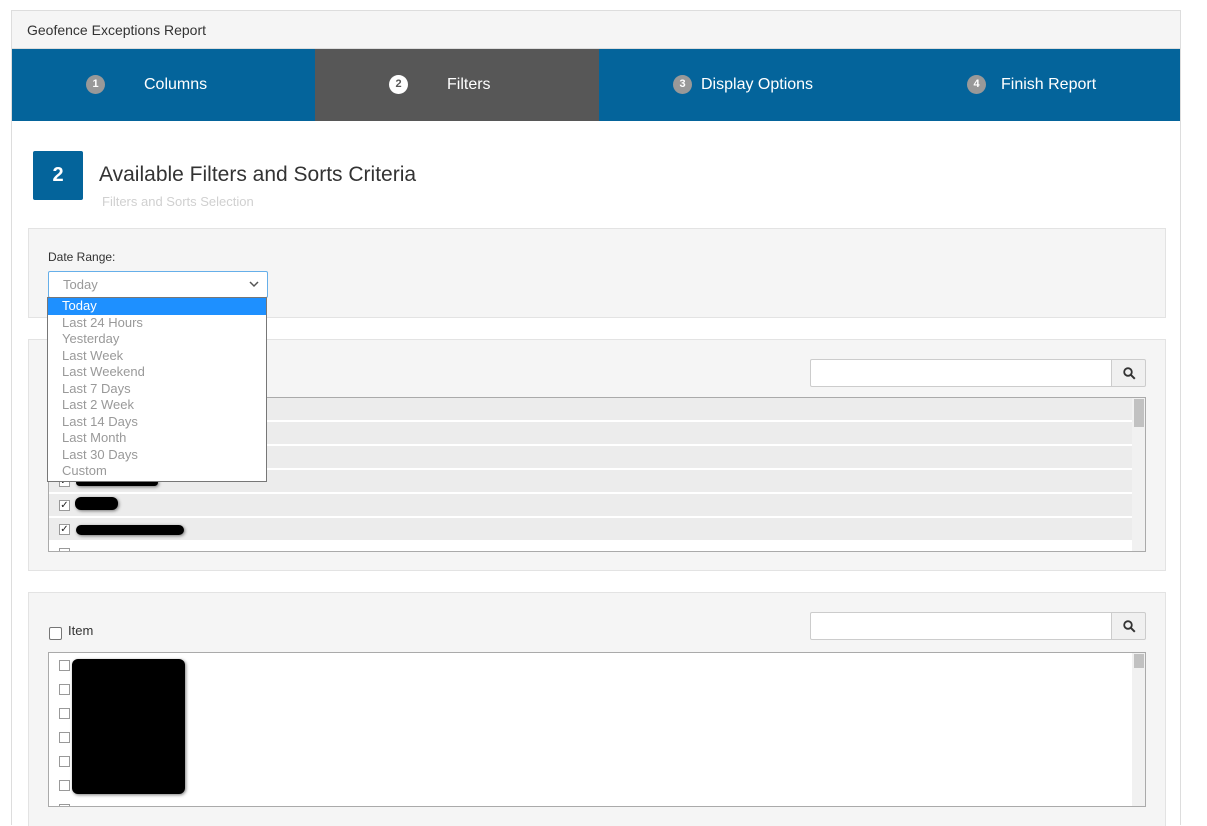 This screenshot has height=826, width=1207. I want to click on item-search-group, so click(978, 626).